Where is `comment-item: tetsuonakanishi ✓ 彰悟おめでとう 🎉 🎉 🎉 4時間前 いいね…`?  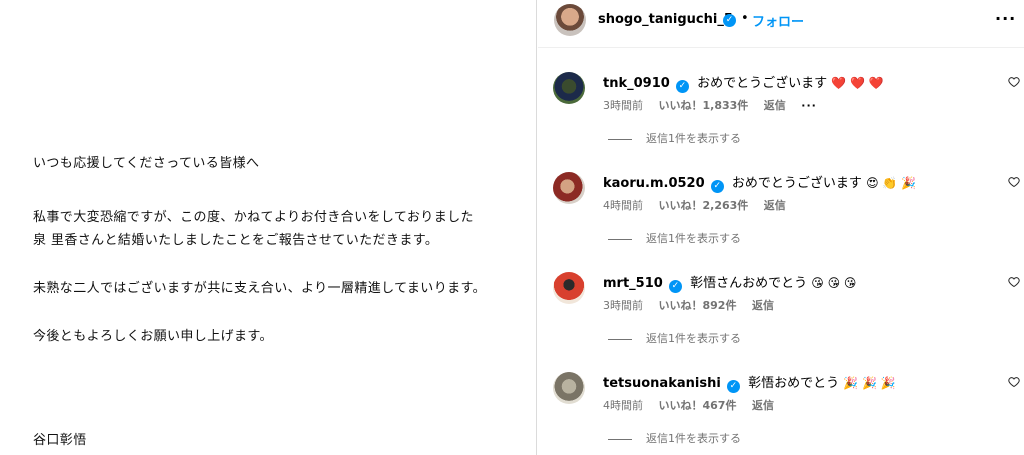 comment-item: tetsuonakanishi ✓ 彰悟おめでとう 🎉 🎉 🎉 4時間前 いいね… is located at coordinates (781, 413).